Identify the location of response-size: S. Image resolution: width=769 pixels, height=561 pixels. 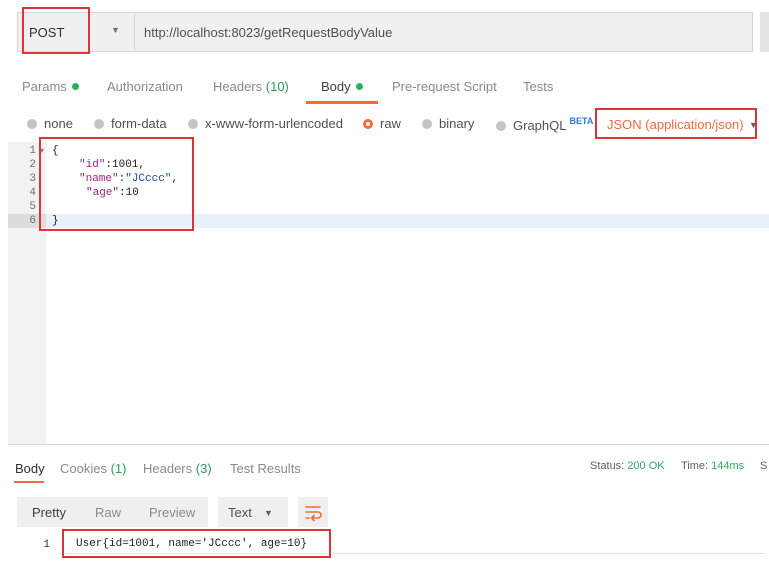
(764, 466).